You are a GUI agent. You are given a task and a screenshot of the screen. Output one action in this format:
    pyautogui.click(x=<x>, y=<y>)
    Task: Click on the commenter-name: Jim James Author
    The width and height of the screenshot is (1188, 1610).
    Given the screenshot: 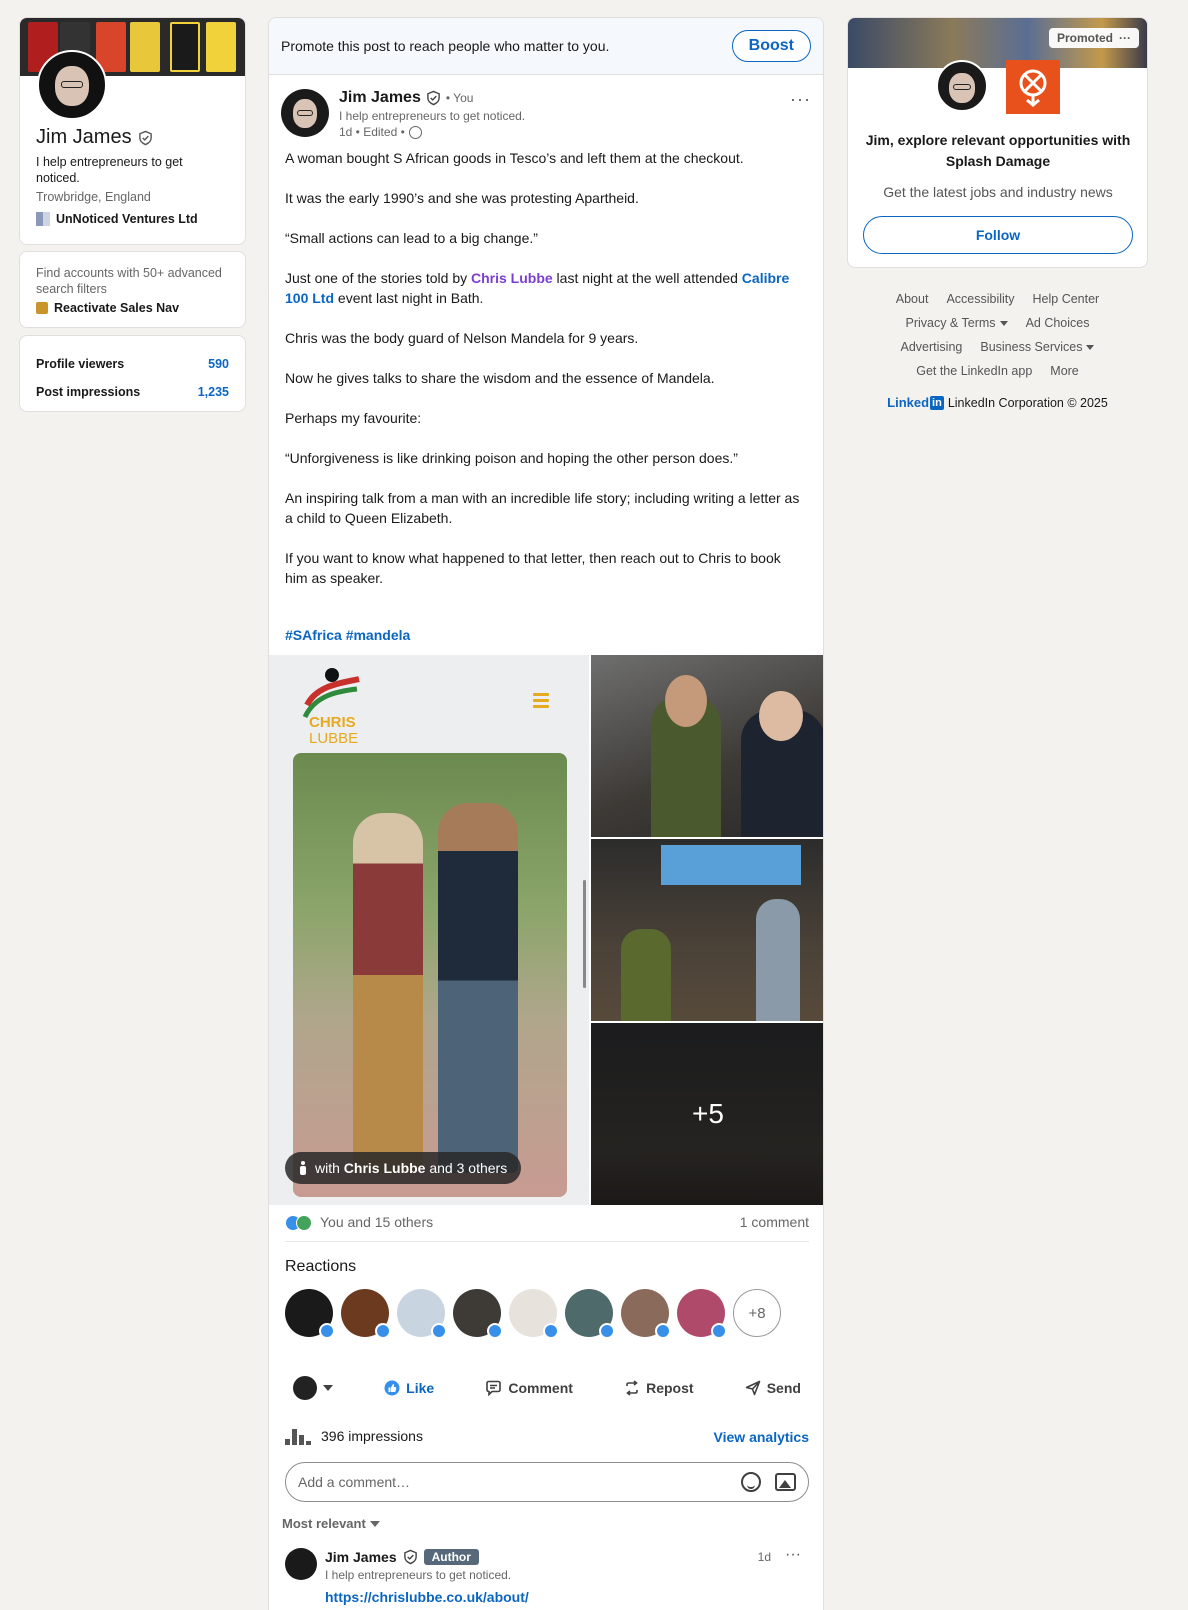 What is the action you would take?
    pyautogui.click(x=402, y=1557)
    